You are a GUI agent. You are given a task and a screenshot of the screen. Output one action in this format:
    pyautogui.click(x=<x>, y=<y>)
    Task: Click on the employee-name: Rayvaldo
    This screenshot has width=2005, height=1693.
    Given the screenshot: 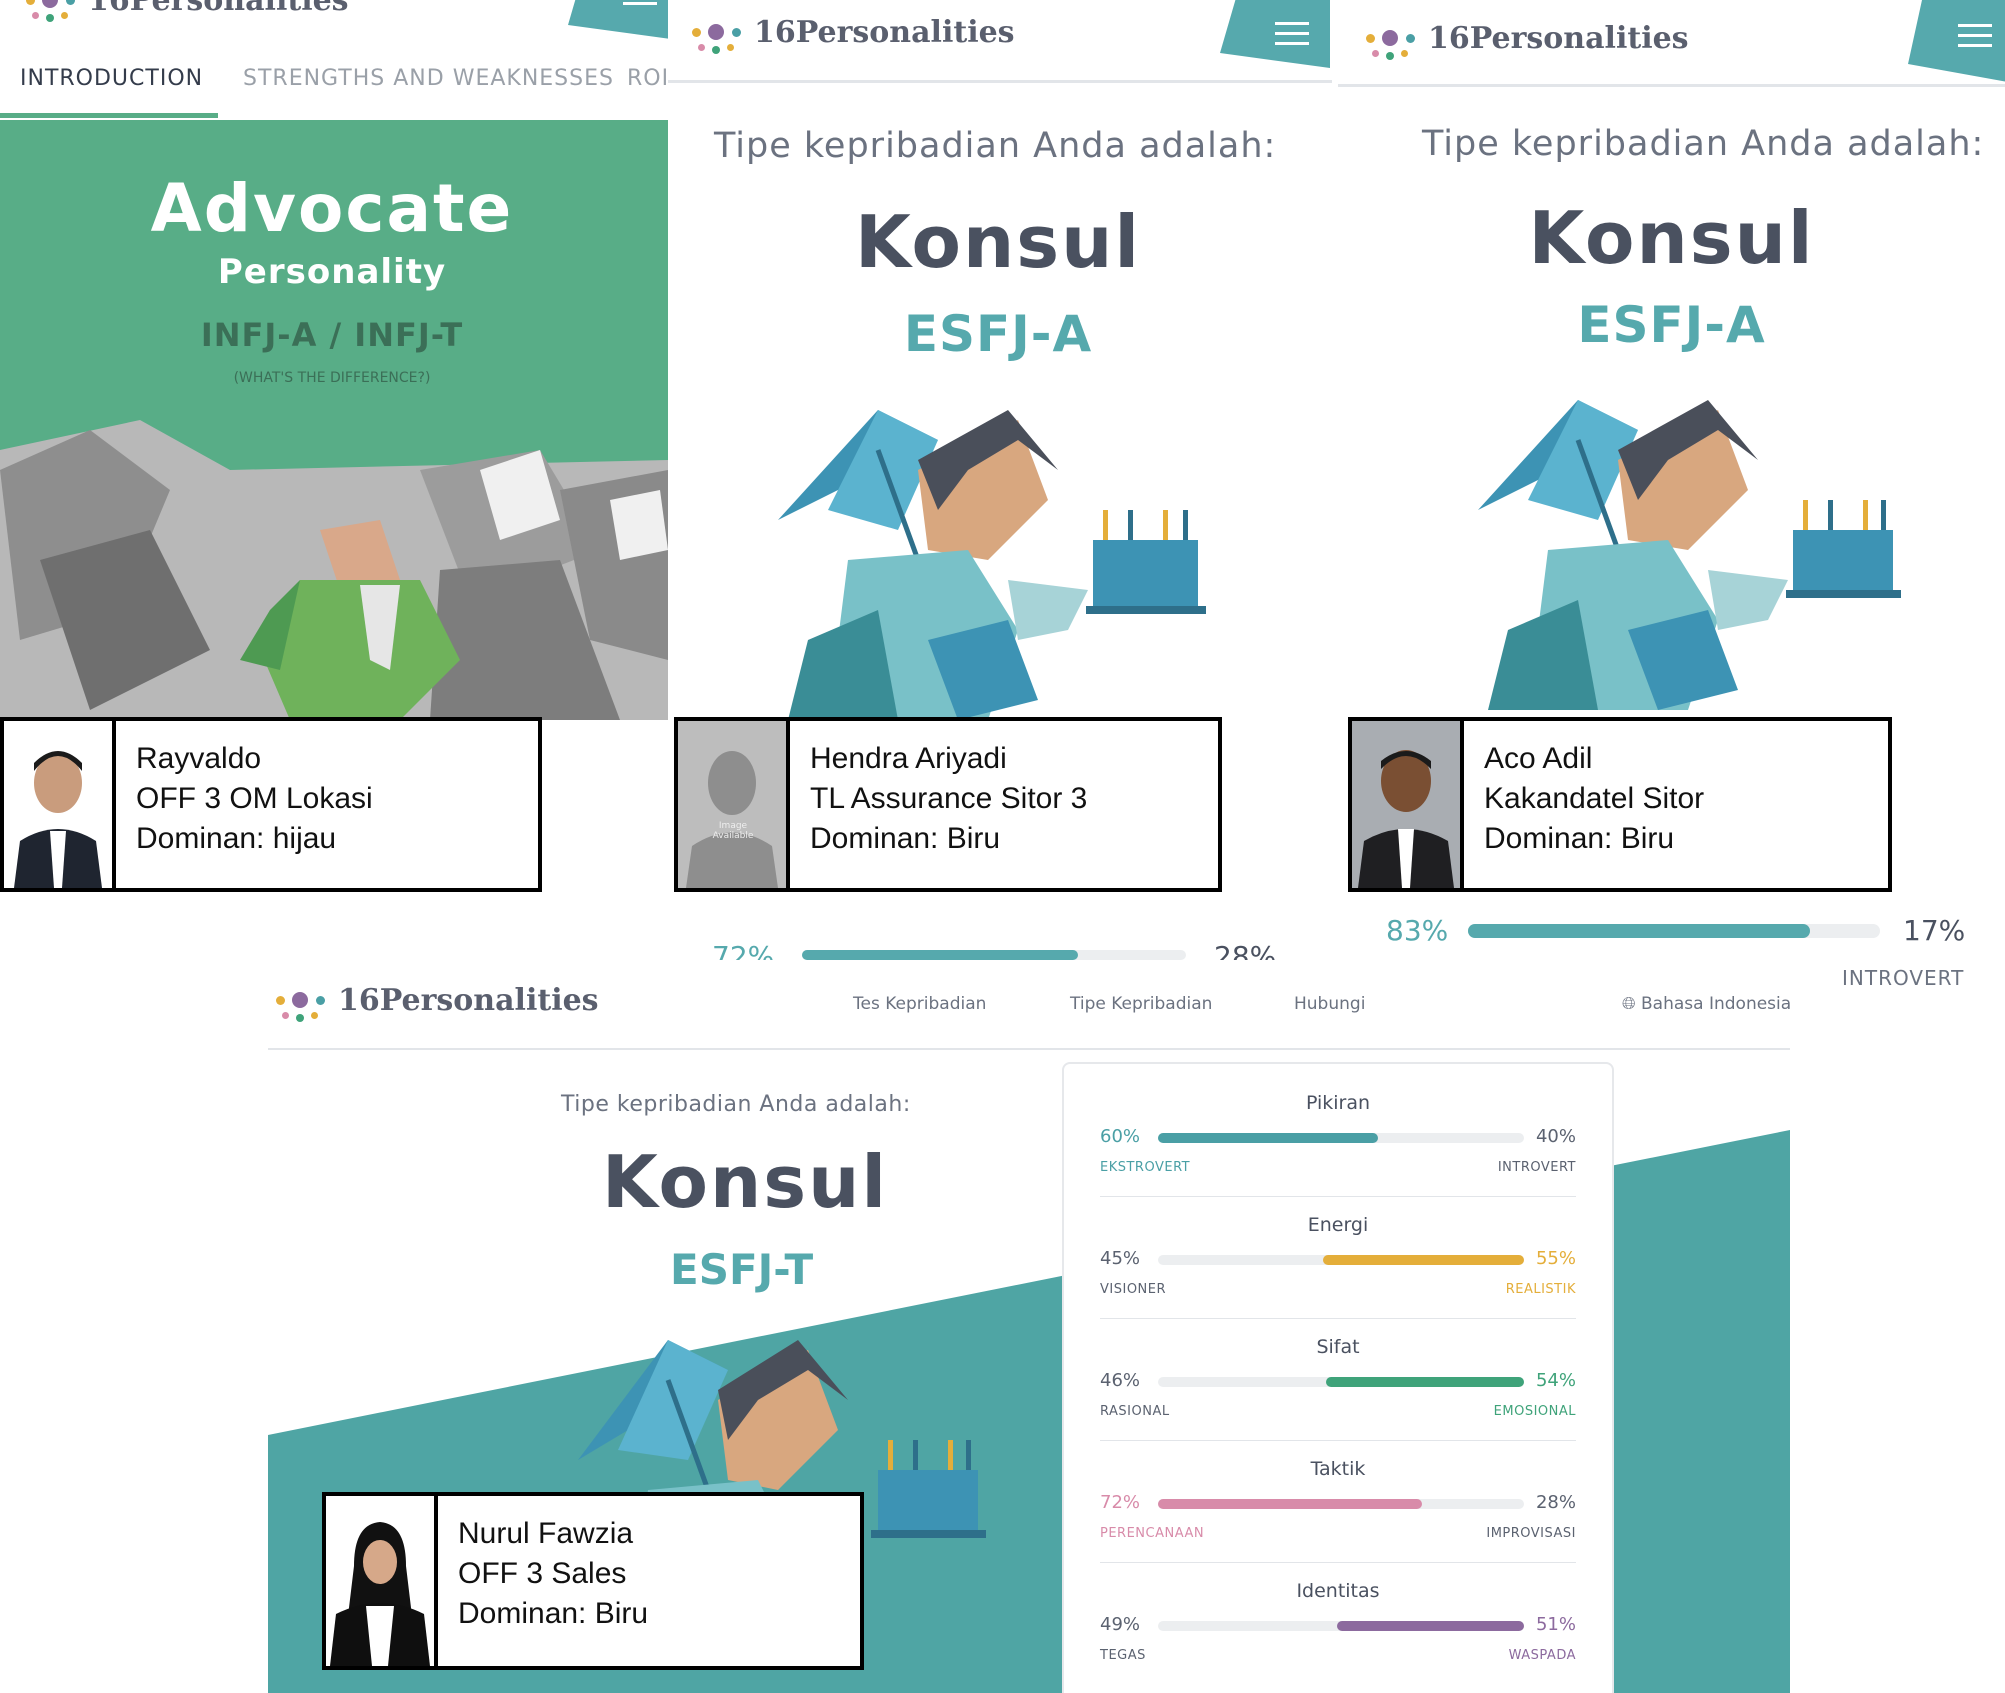 What is the action you would take?
    pyautogui.click(x=199, y=758)
    